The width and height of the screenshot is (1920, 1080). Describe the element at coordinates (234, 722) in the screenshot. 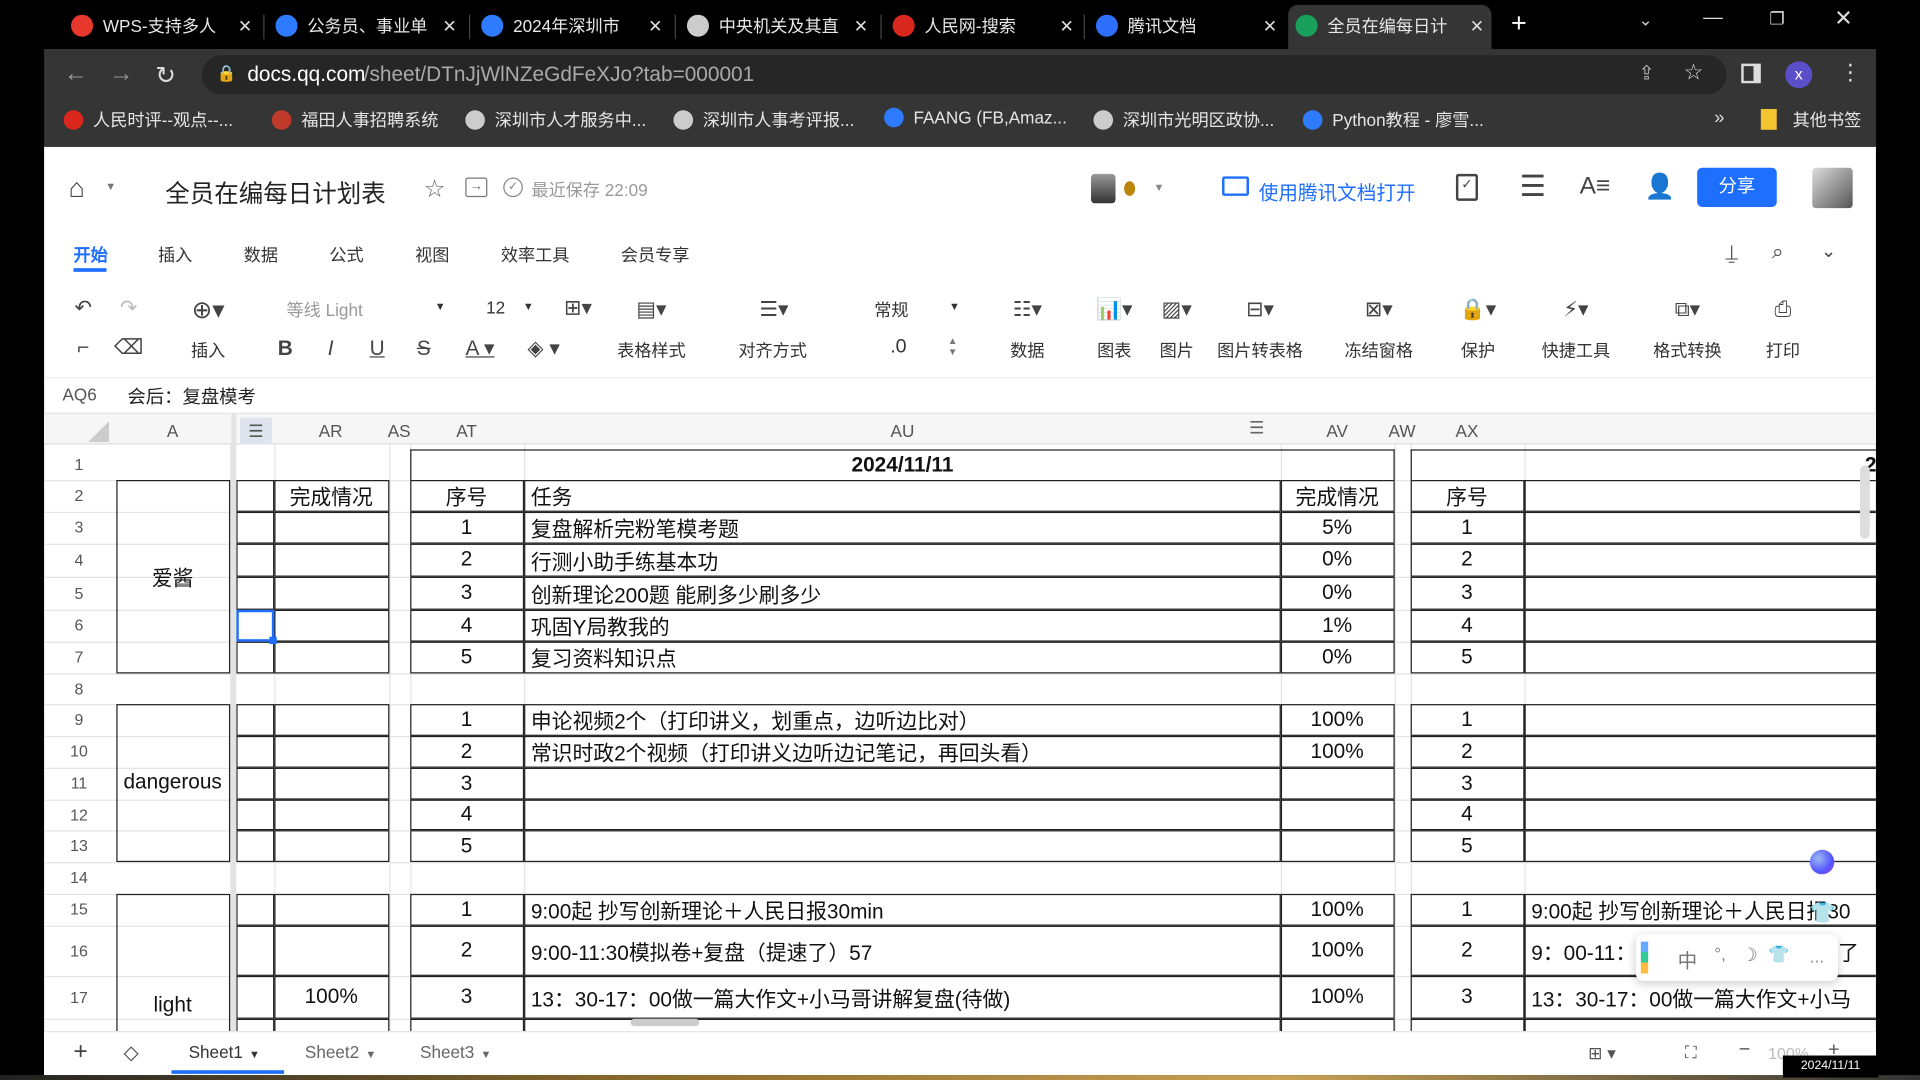

I see `freeze-line` at that location.